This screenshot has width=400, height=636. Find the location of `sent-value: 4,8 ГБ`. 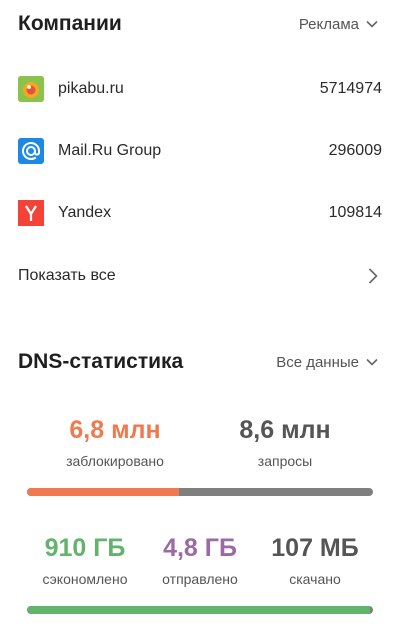

sent-value: 4,8 ГБ is located at coordinates (200, 548).